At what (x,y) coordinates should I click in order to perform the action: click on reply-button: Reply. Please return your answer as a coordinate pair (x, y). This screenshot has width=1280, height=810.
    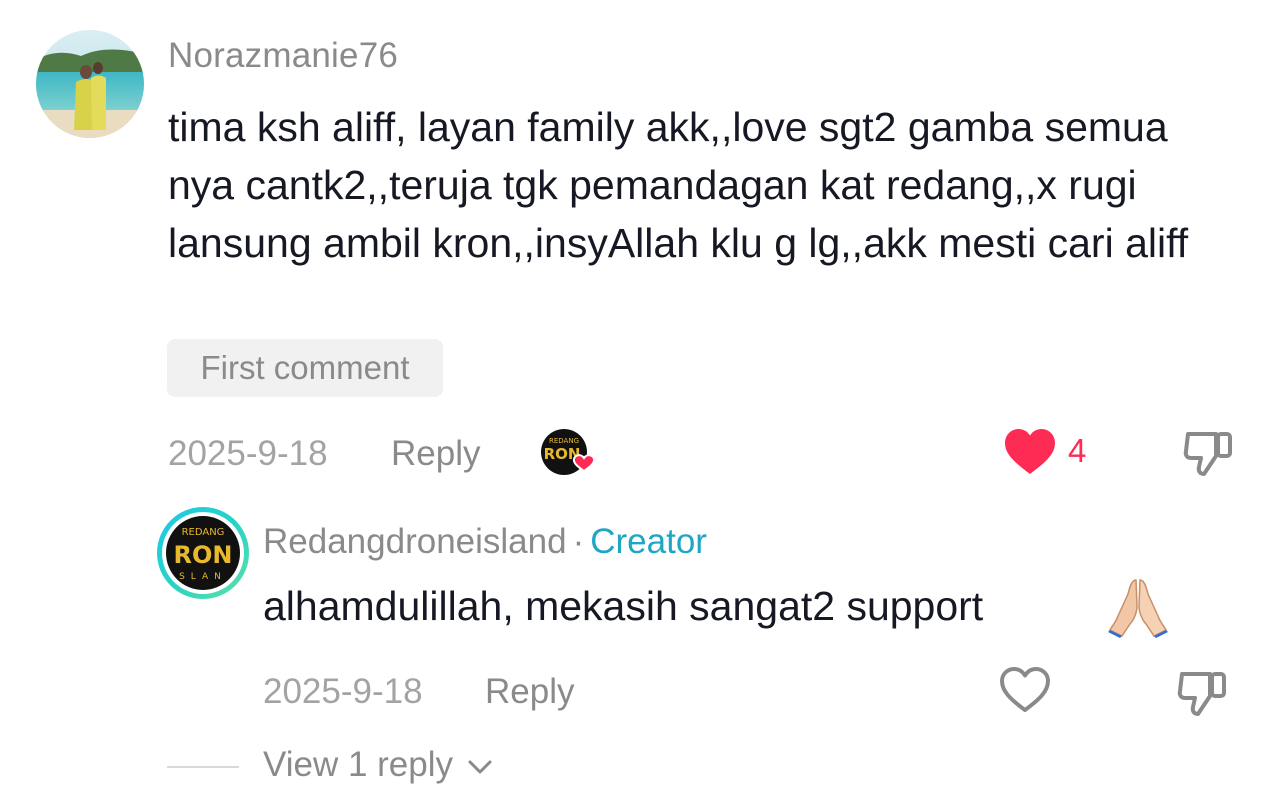
    Looking at the image, I should click on (435, 454).